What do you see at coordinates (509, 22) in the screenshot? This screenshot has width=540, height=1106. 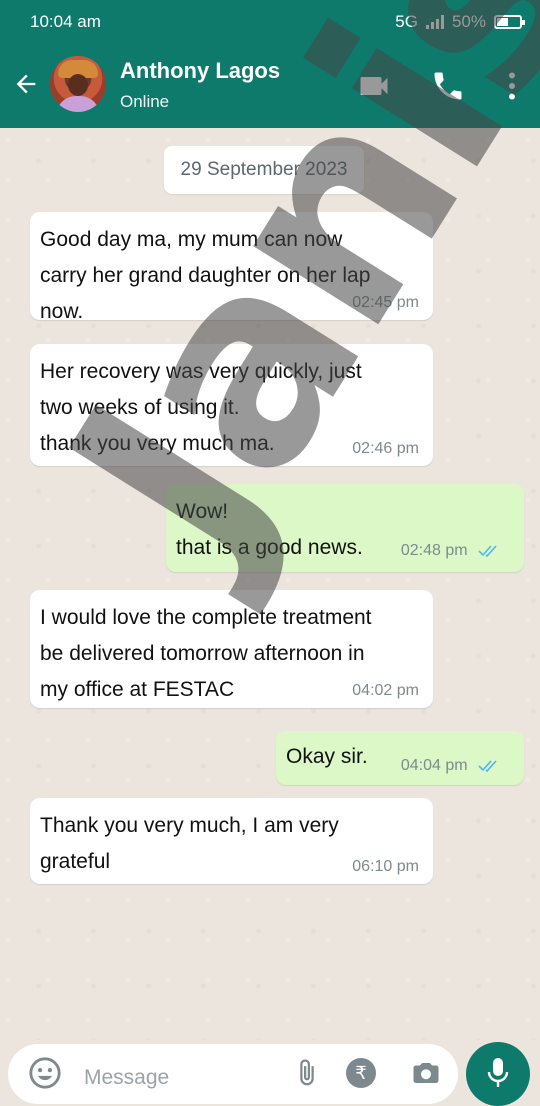 I see `battery-icon` at bounding box center [509, 22].